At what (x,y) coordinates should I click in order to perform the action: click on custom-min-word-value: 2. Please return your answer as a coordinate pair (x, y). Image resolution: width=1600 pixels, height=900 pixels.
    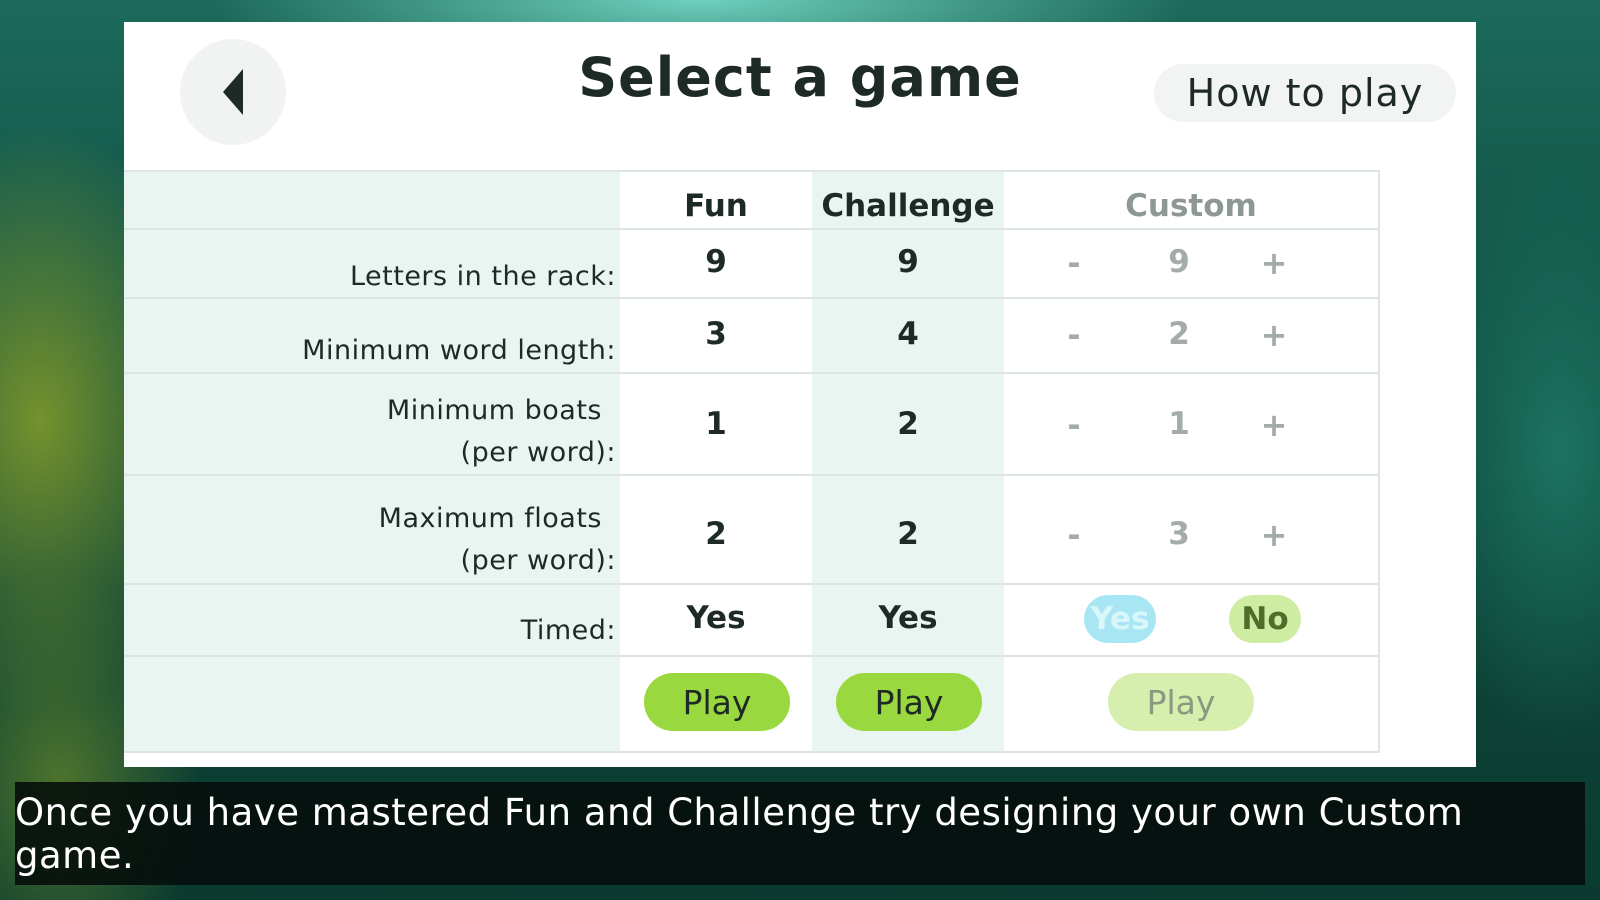
    Looking at the image, I should click on (1179, 334).